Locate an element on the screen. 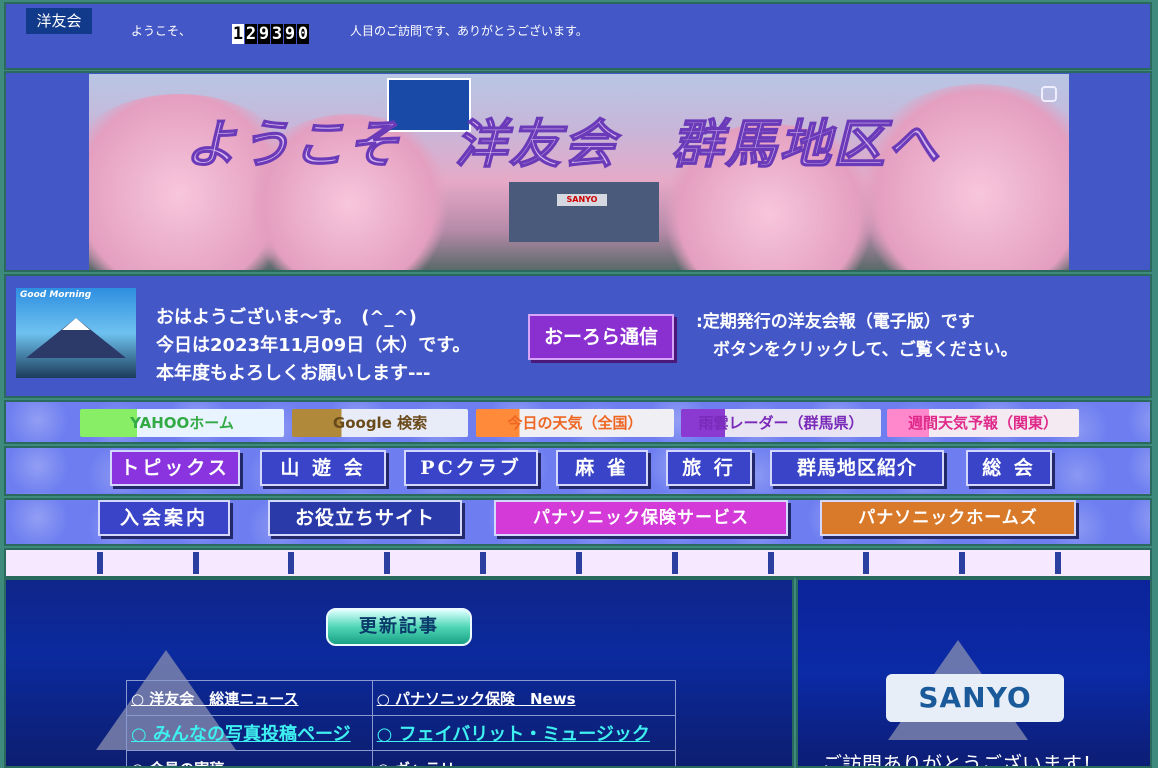  favorite-music-link: ○ フェイバリット・ミュージック is located at coordinates (523, 733).